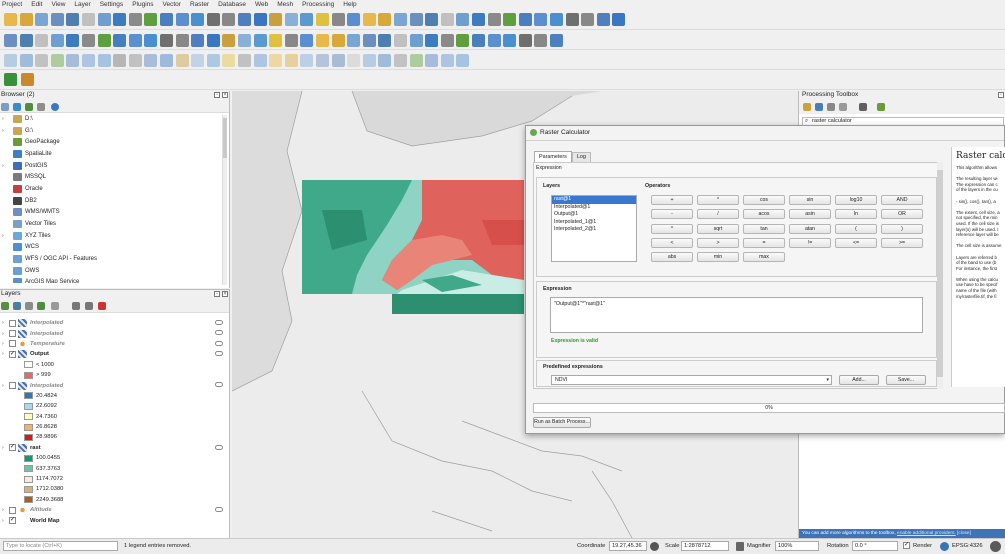 Image resolution: width=1005 pixels, height=554 pixels. I want to click on layer-visibility-checkbox: ✓, so click(12, 448).